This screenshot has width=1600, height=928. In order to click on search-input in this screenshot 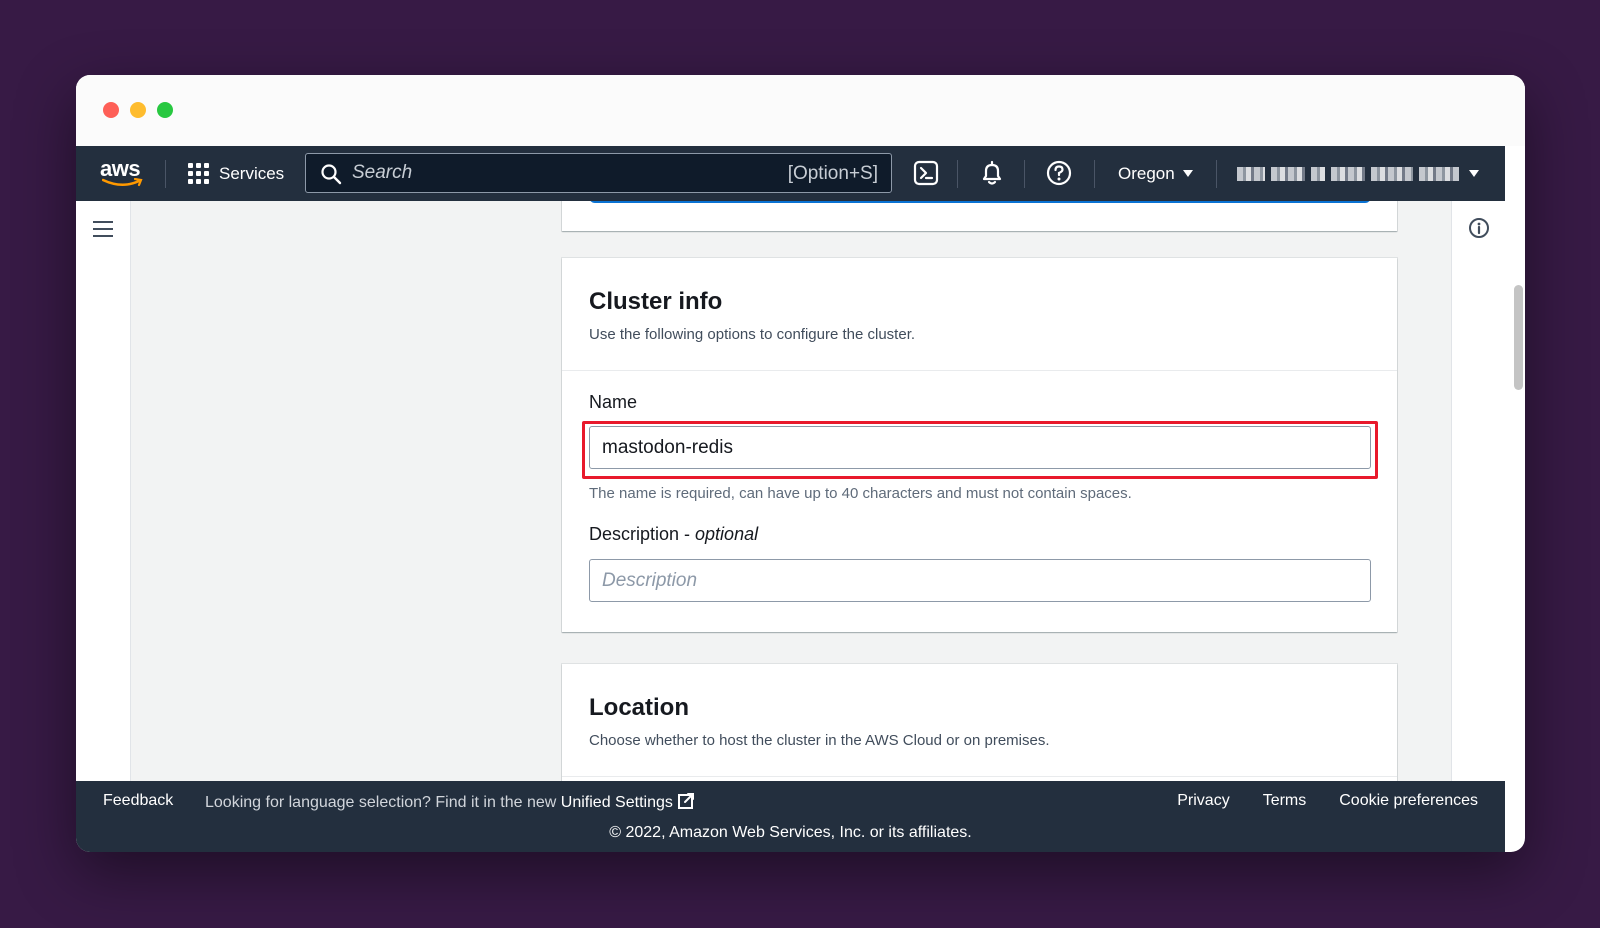, I will do `click(552, 173)`.